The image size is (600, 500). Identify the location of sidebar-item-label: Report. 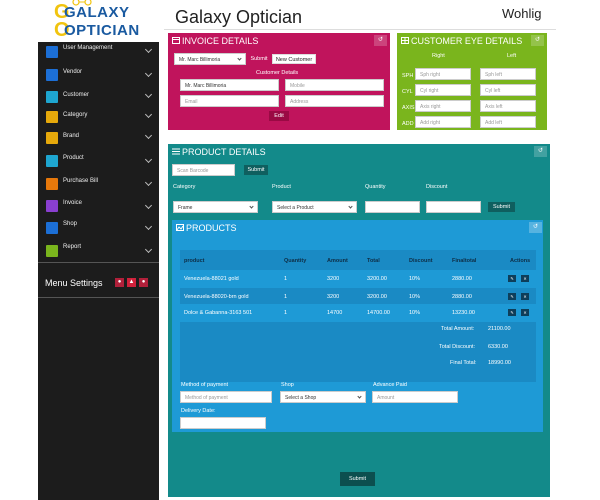
(72, 247).